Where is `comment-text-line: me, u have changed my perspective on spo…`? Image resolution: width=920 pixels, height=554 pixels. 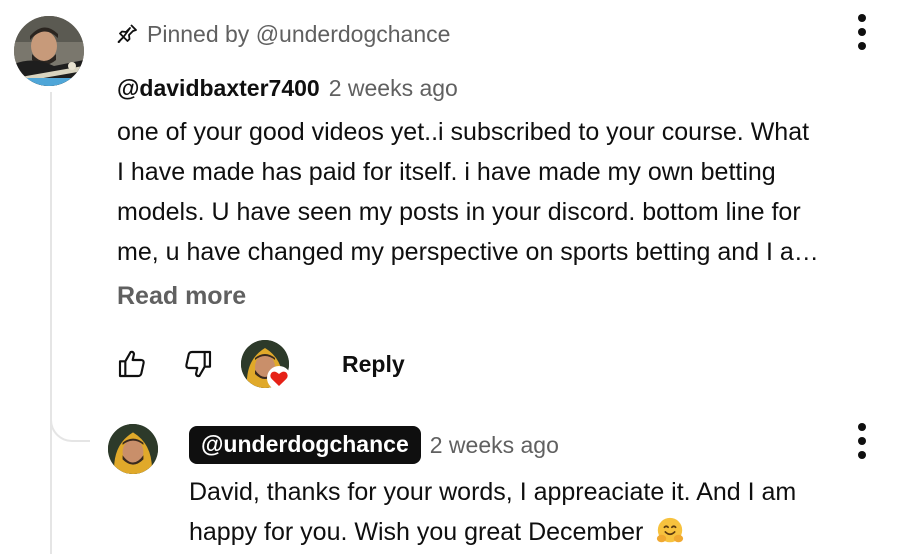 comment-text-line: me, u have changed my perspective on spo… is located at coordinates (468, 252).